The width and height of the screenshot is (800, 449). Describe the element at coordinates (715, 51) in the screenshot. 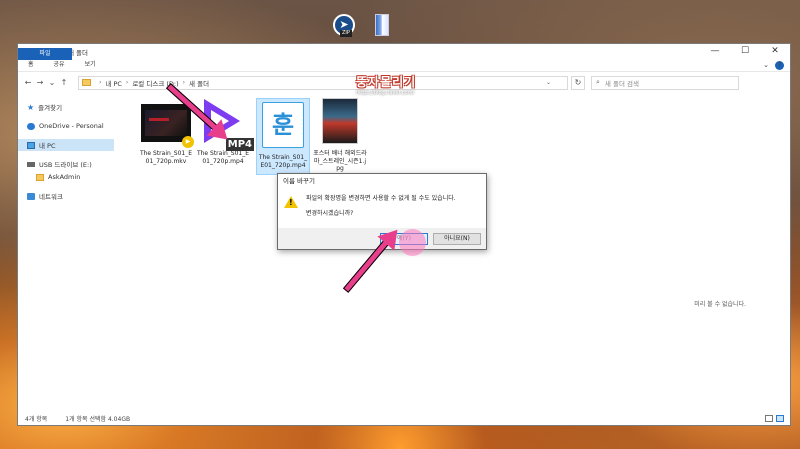

I see `minimize-button: —` at that location.